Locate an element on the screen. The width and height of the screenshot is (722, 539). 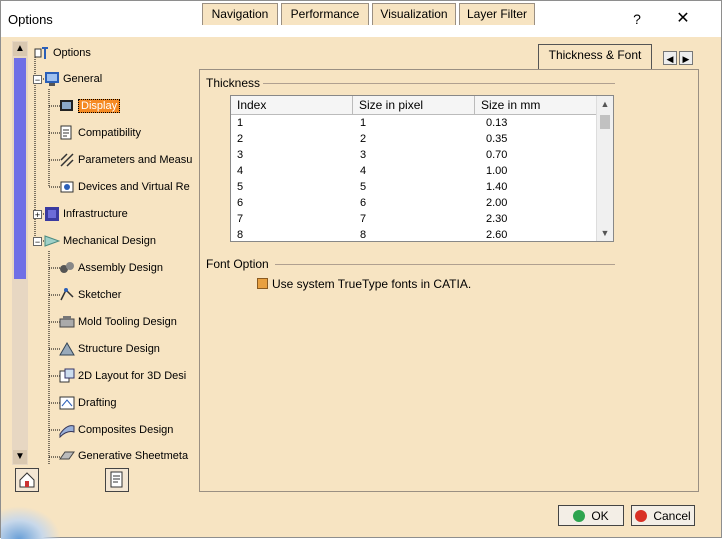
table-row: 7 7 2.30 is located at coordinates (414, 219).